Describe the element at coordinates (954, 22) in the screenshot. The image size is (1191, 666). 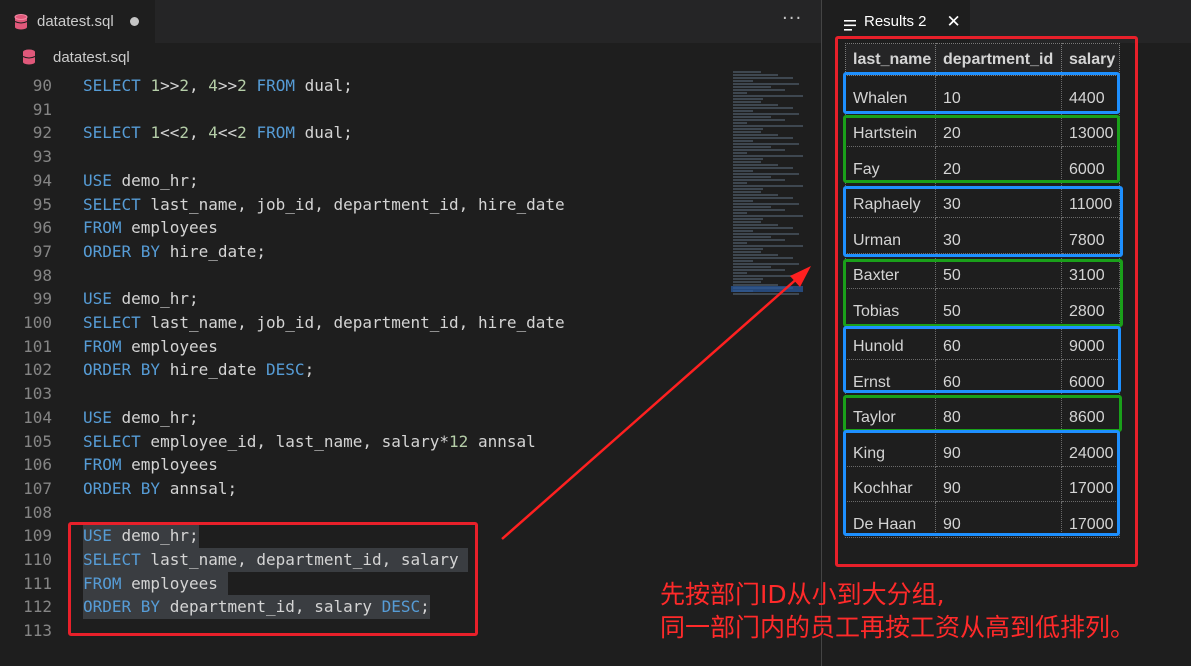
I see `close-icon: ✕` at that location.